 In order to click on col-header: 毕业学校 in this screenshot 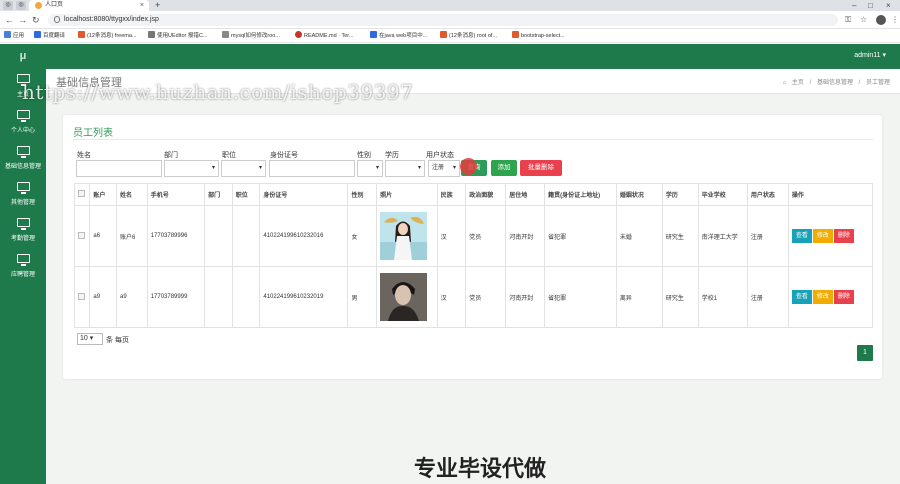, I will do `click(722, 194)`.